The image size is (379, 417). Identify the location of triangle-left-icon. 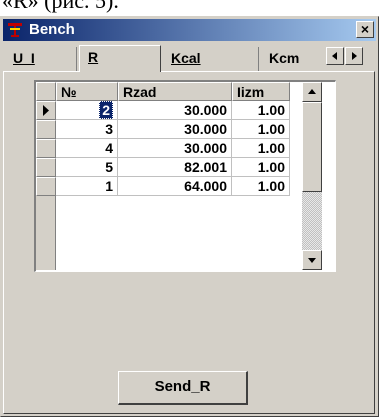
(334, 56).